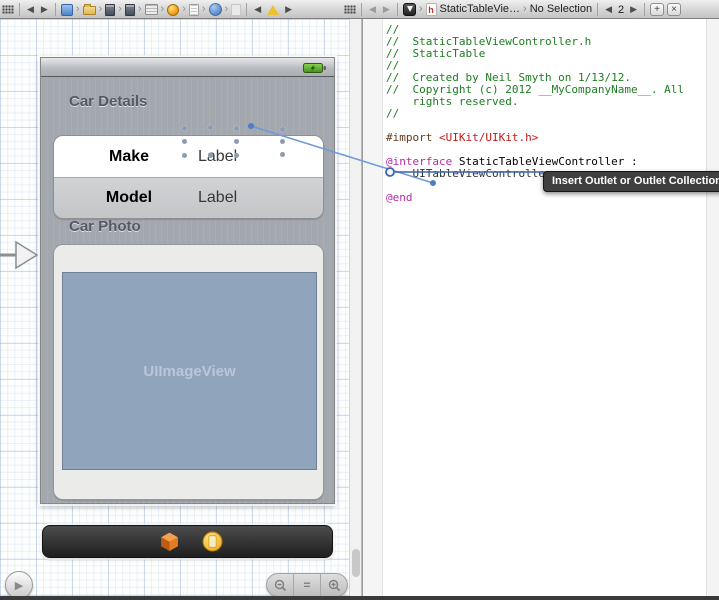 The width and height of the screenshot is (719, 600). I want to click on play-button: ▶, so click(19, 585).